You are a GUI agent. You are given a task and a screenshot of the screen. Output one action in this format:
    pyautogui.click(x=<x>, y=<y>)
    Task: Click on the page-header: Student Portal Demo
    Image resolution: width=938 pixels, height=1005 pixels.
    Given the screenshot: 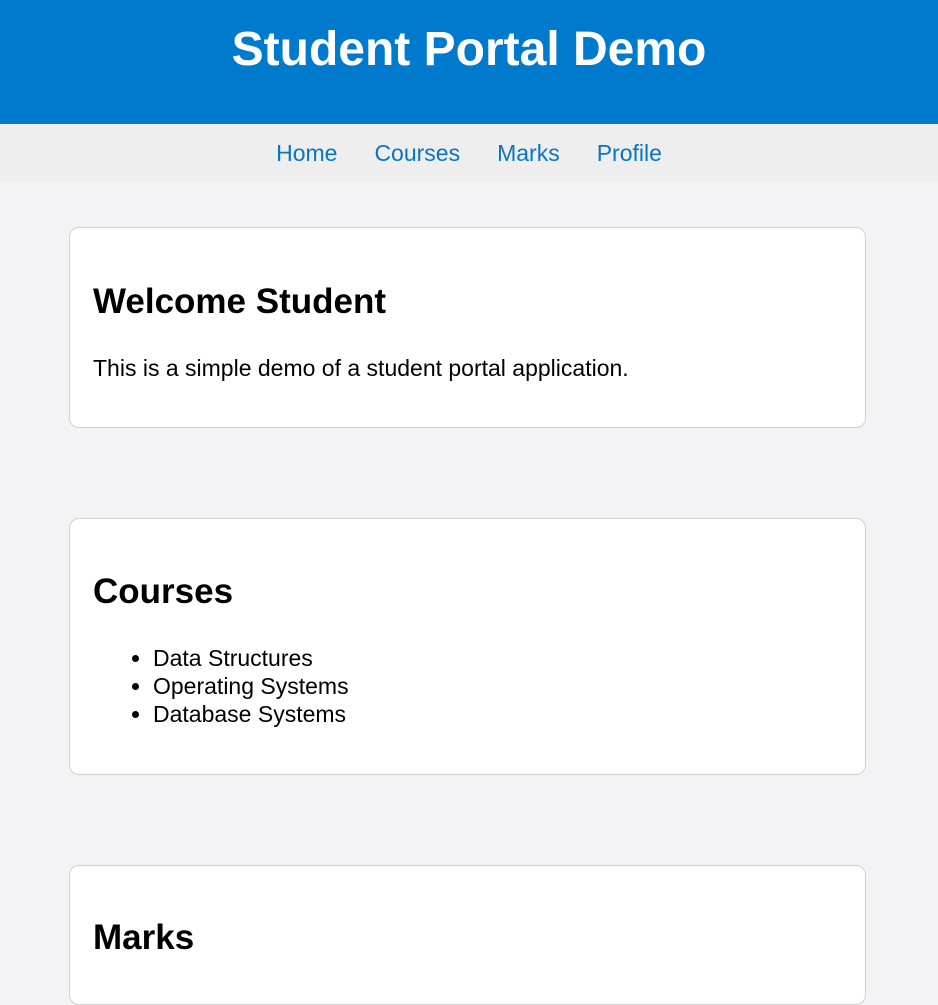 What is the action you would take?
    pyautogui.click(x=469, y=62)
    